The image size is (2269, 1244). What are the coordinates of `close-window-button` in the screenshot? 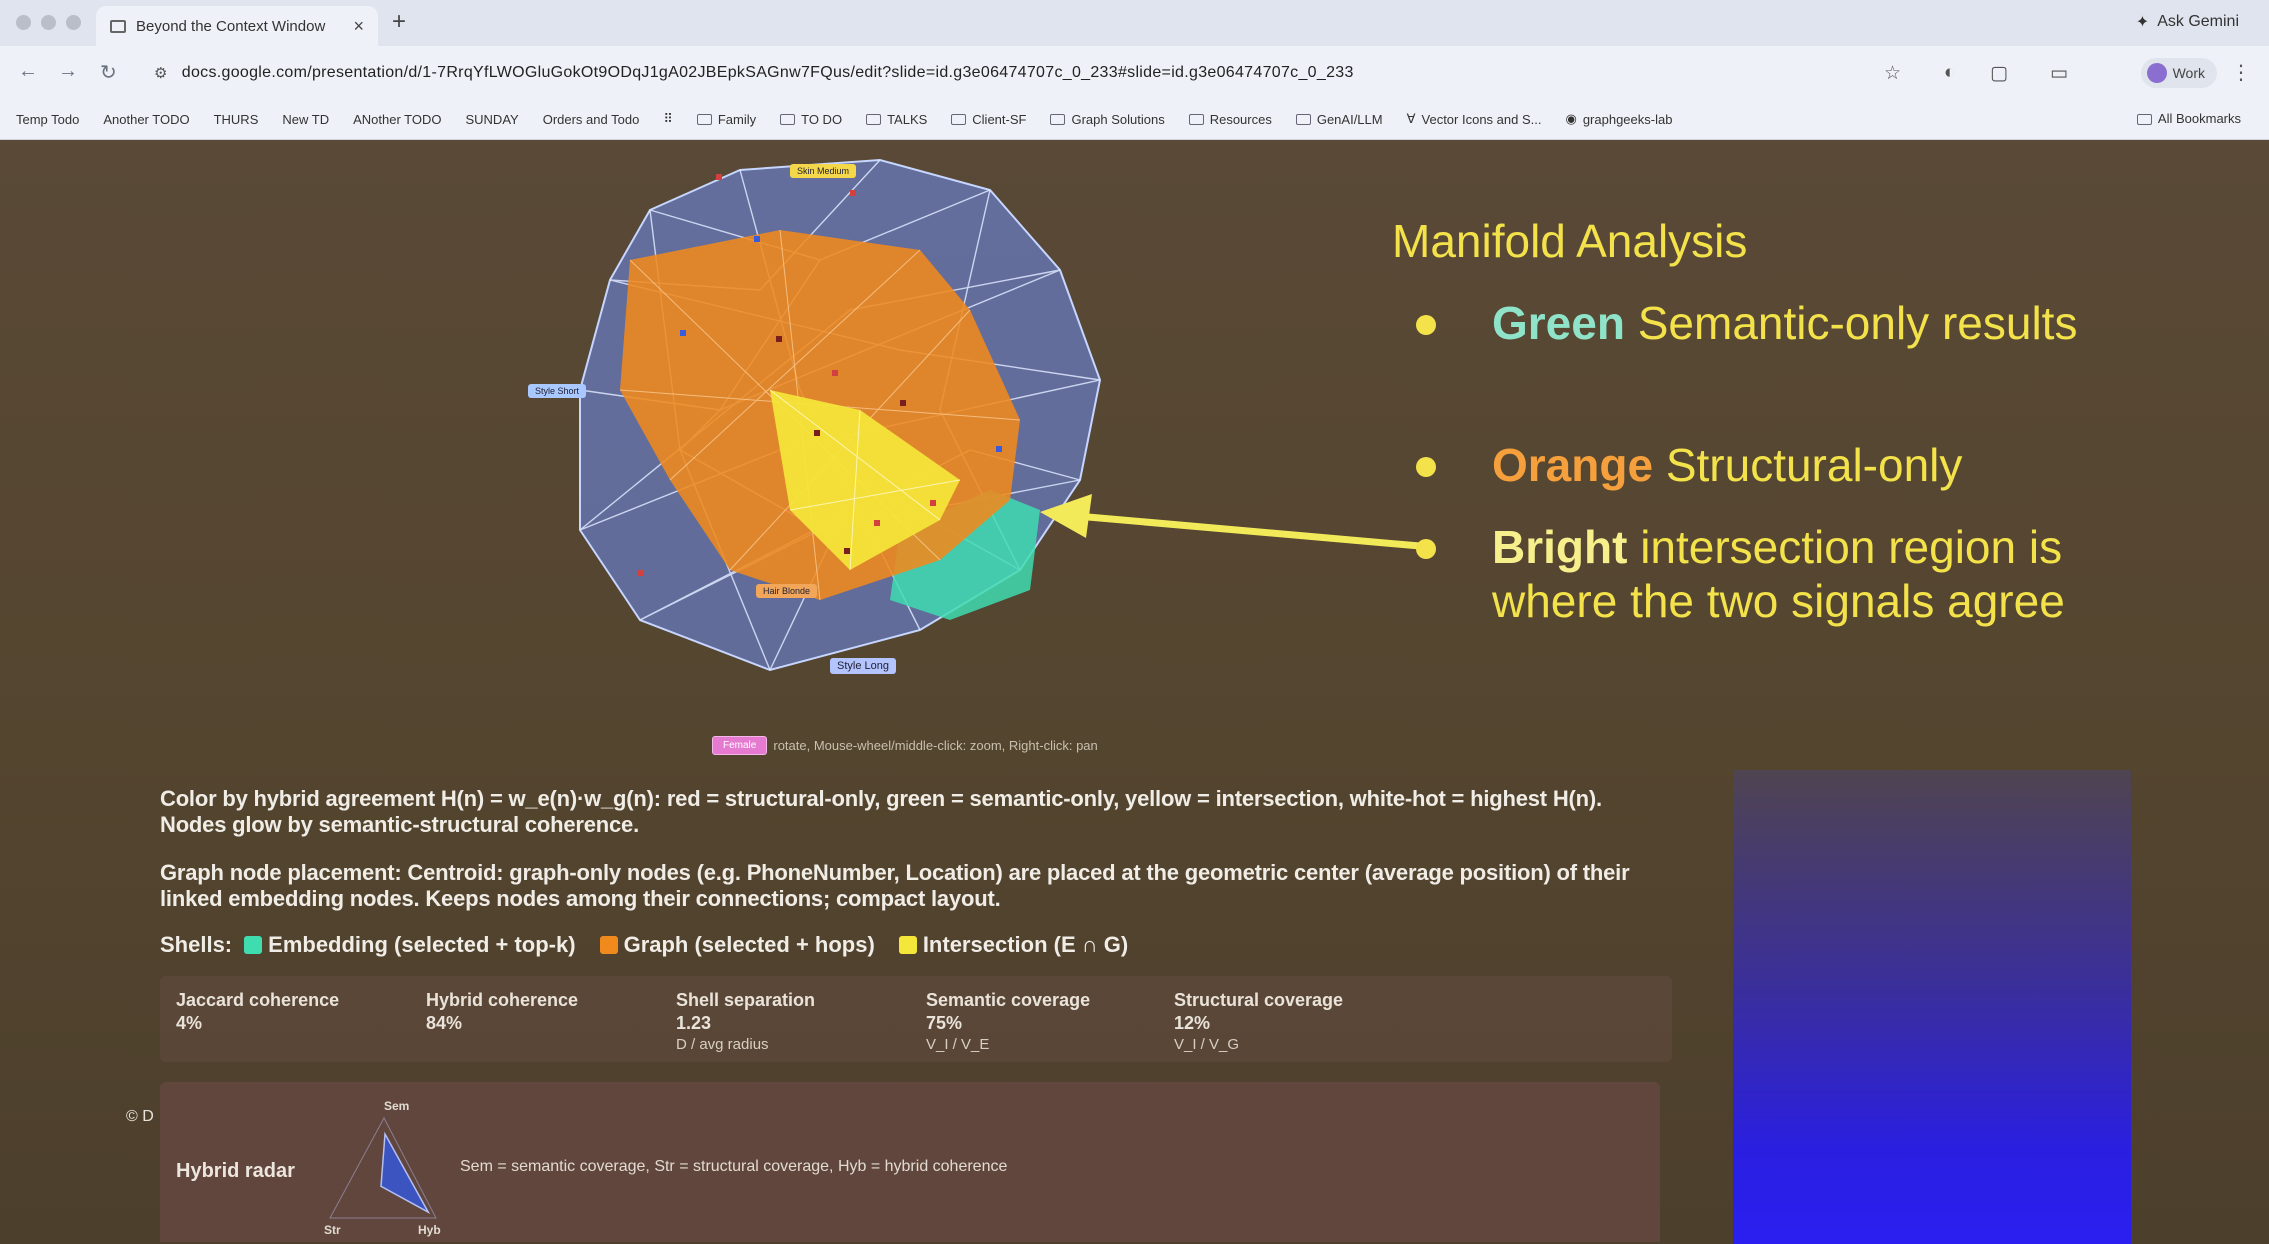 It's located at (23, 22).